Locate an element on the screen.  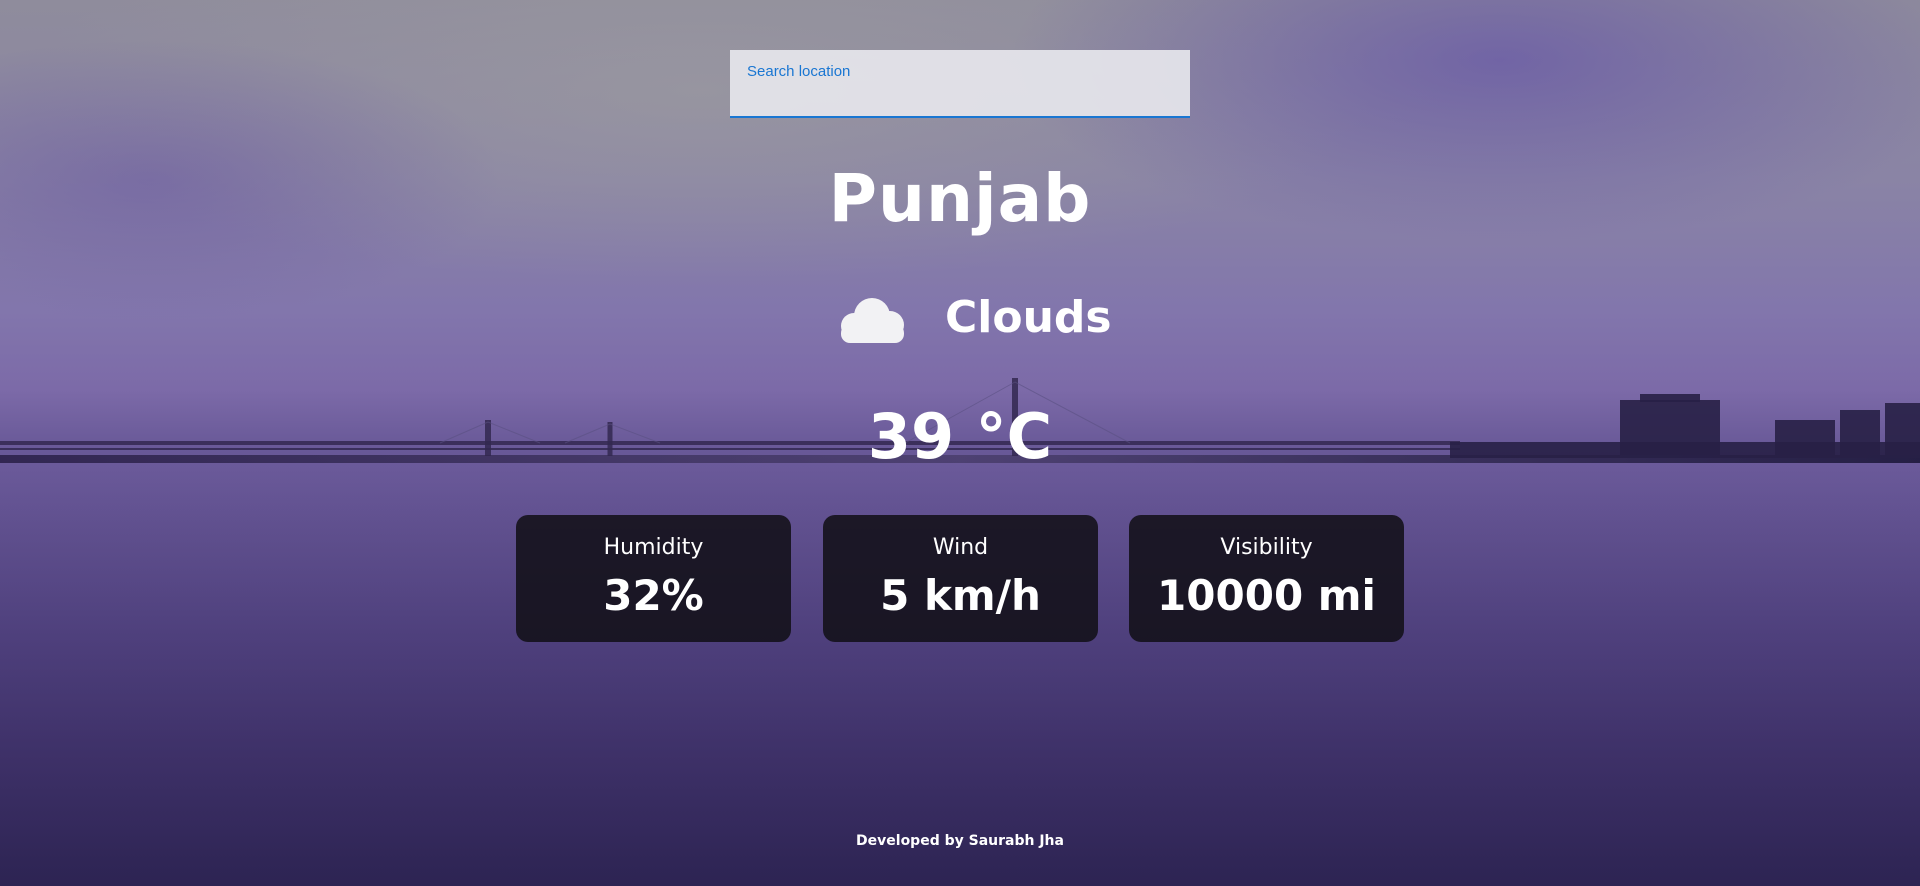
wind-card: Wind 5 km/h is located at coordinates (960, 578).